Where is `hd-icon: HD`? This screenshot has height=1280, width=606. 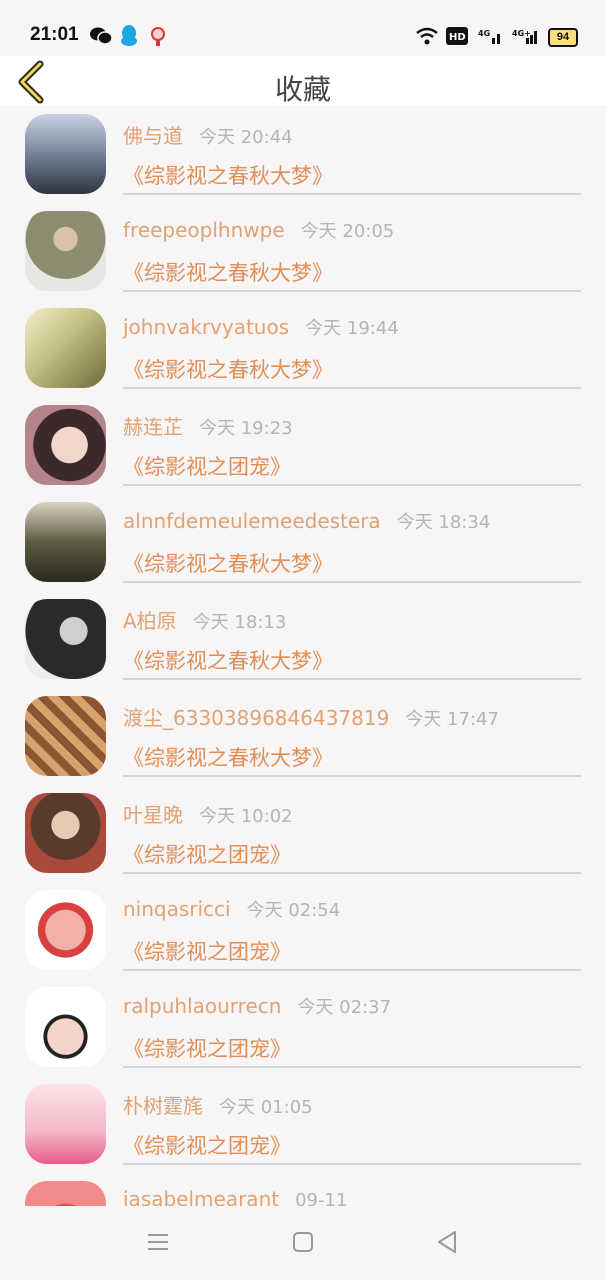 hd-icon: HD is located at coordinates (457, 36).